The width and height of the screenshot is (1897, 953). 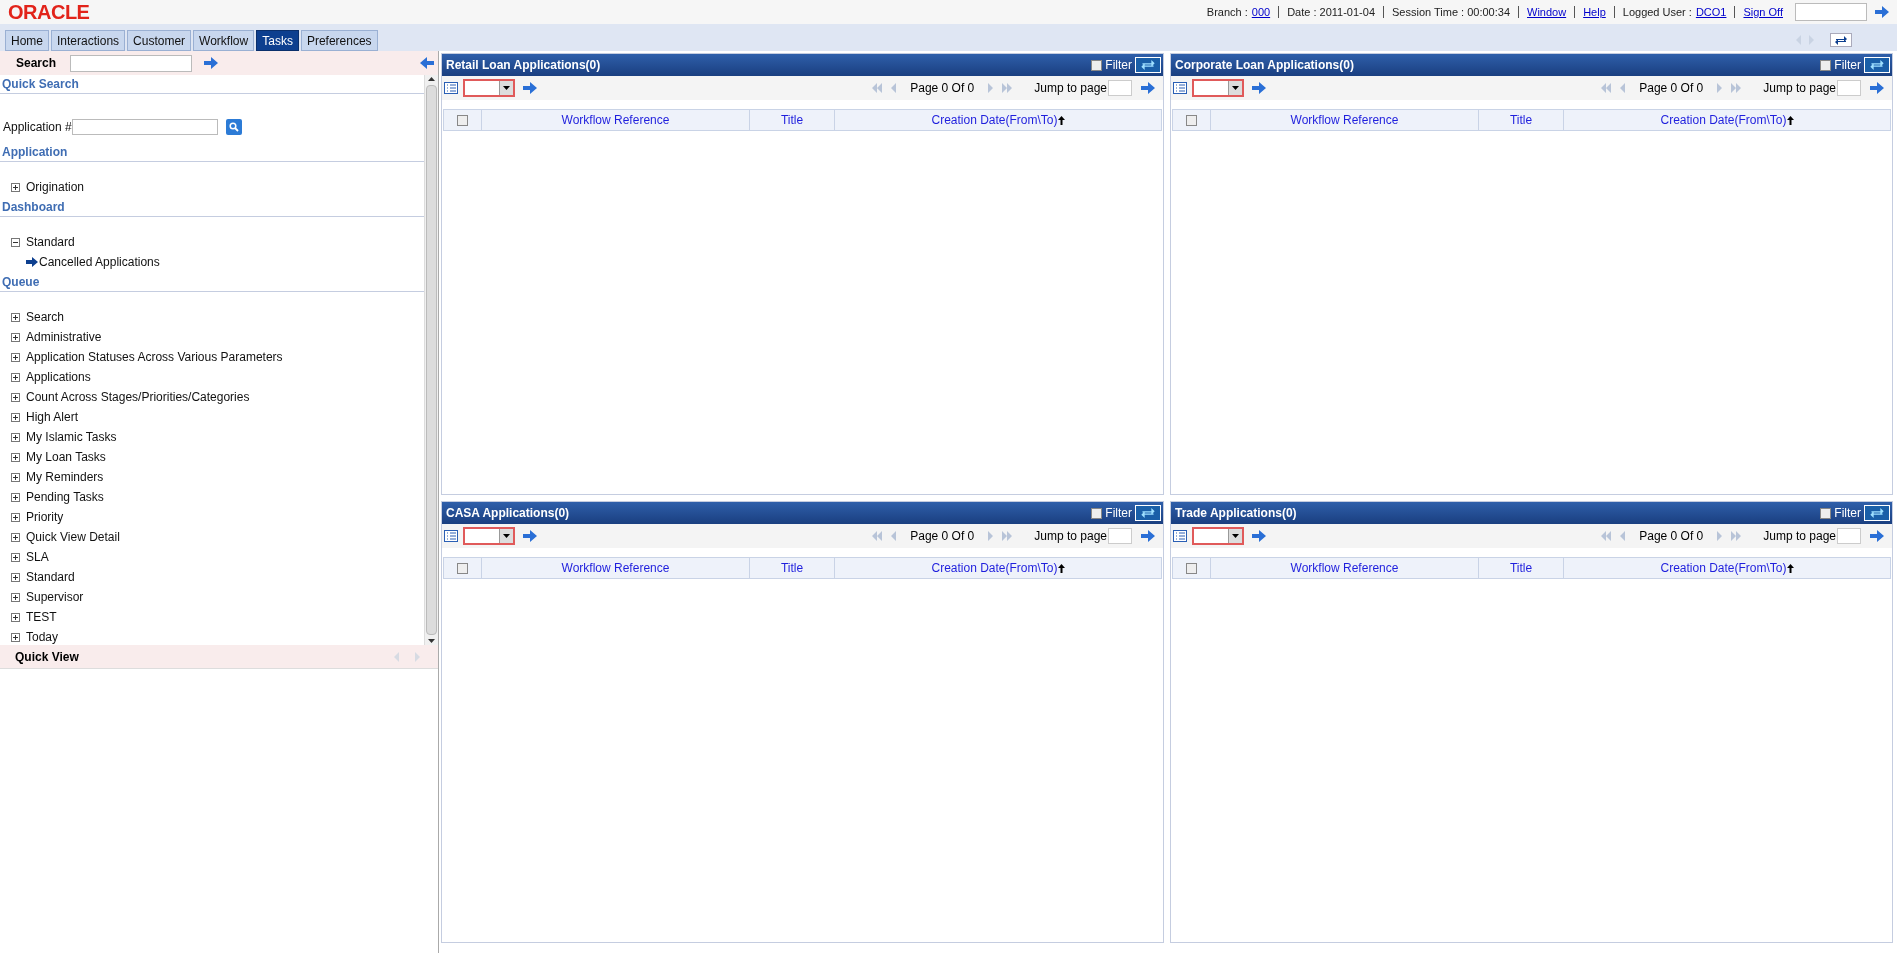 What do you see at coordinates (55, 187) in the screenshot?
I see `tree-item: Origination` at bounding box center [55, 187].